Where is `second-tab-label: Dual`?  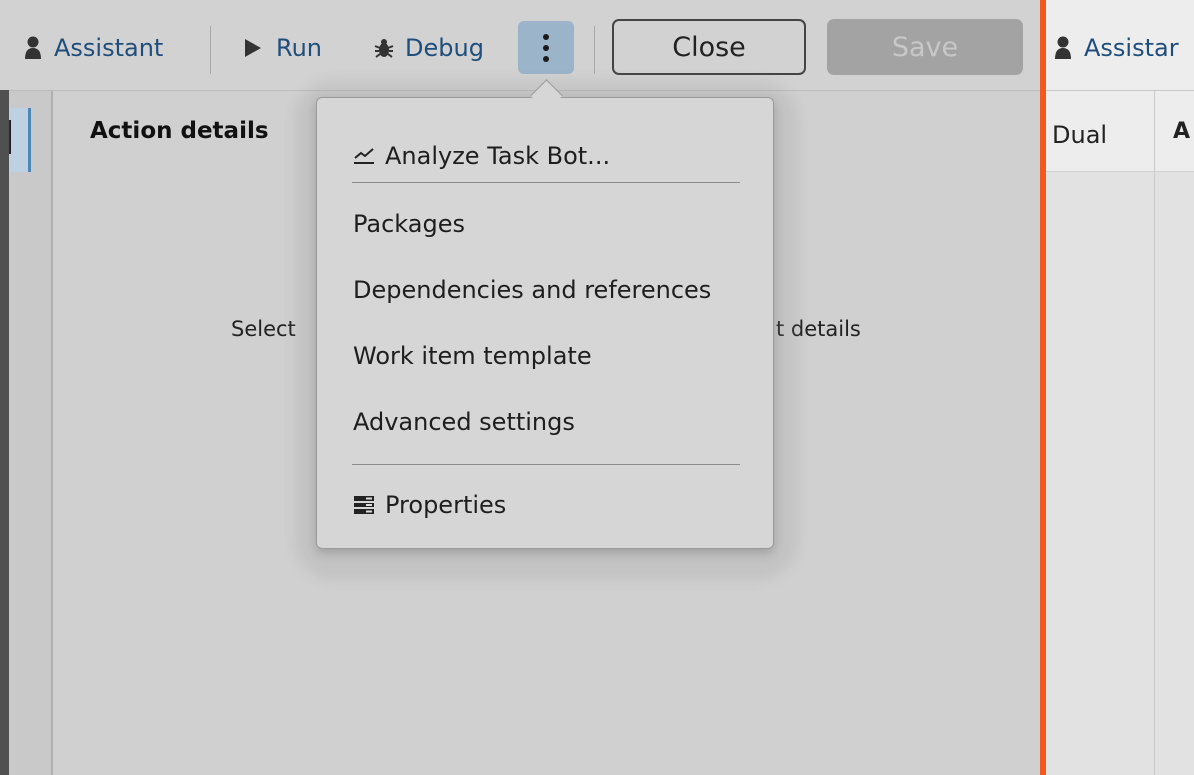 second-tab-label: Dual is located at coordinates (1079, 135).